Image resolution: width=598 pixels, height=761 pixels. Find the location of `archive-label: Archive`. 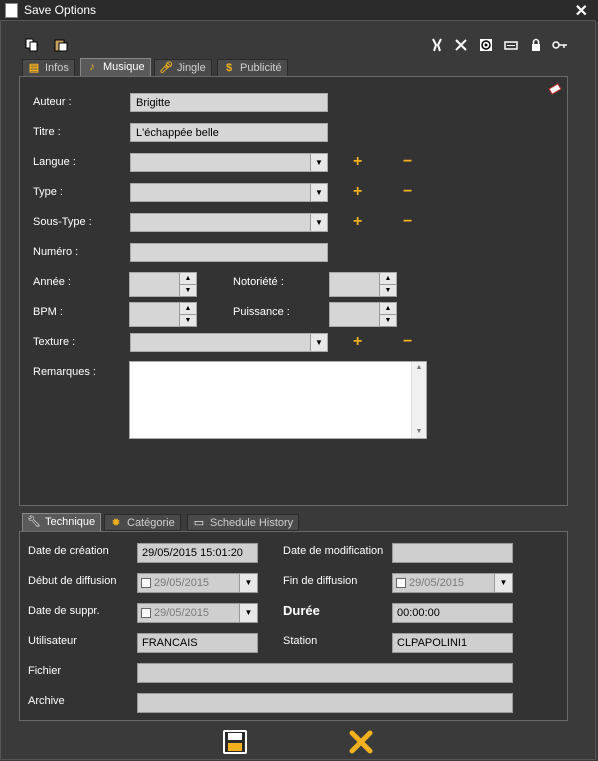

archive-label: Archive is located at coordinates (46, 701).